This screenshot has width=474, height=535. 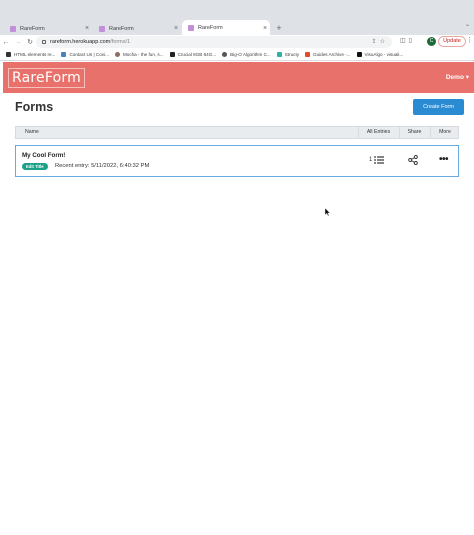 What do you see at coordinates (238, 77) in the screenshot?
I see `app-header: RareForm Demo ▾` at bounding box center [238, 77].